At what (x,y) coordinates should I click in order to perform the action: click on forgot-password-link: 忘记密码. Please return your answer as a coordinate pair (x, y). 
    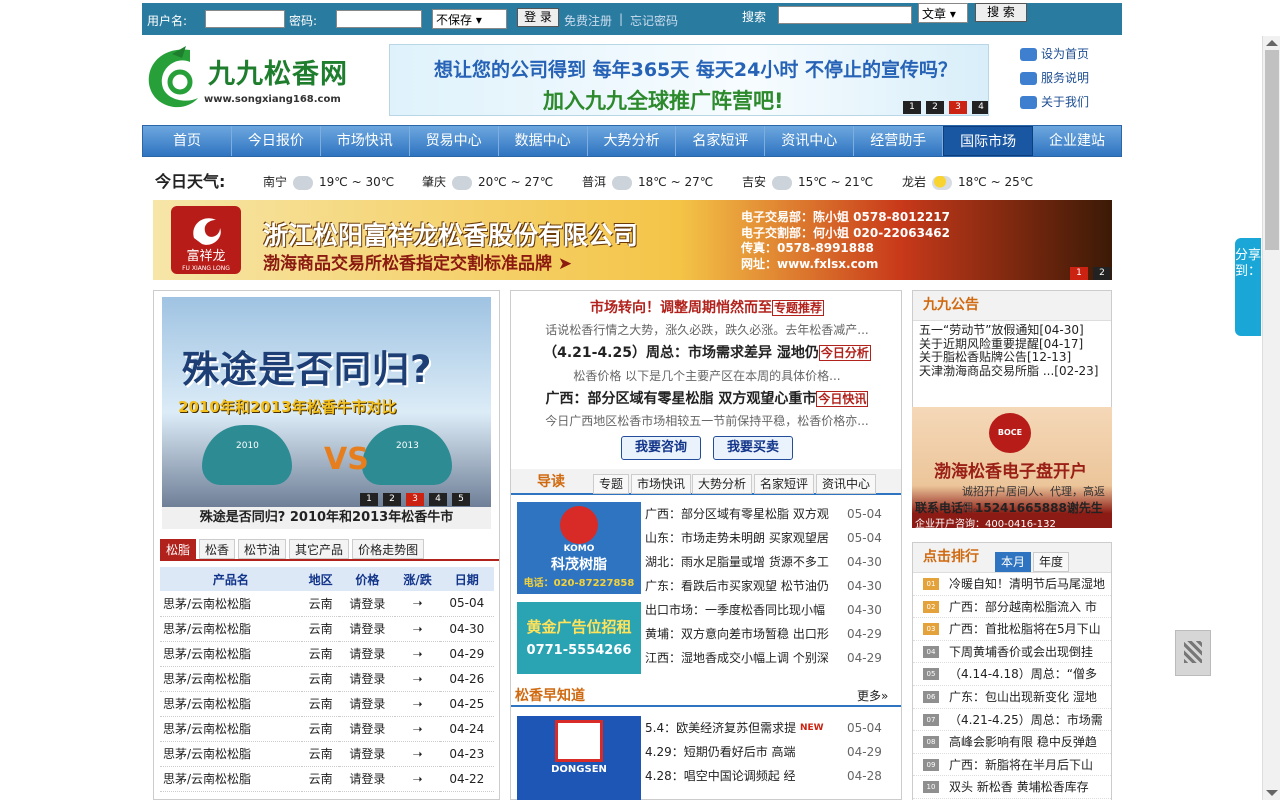
    Looking at the image, I should click on (654, 20).